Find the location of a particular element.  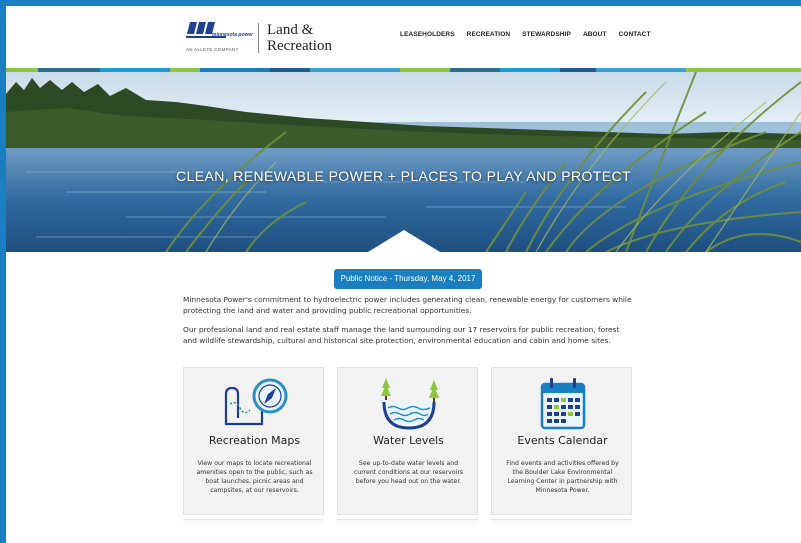

logo-divider is located at coordinates (258, 38).